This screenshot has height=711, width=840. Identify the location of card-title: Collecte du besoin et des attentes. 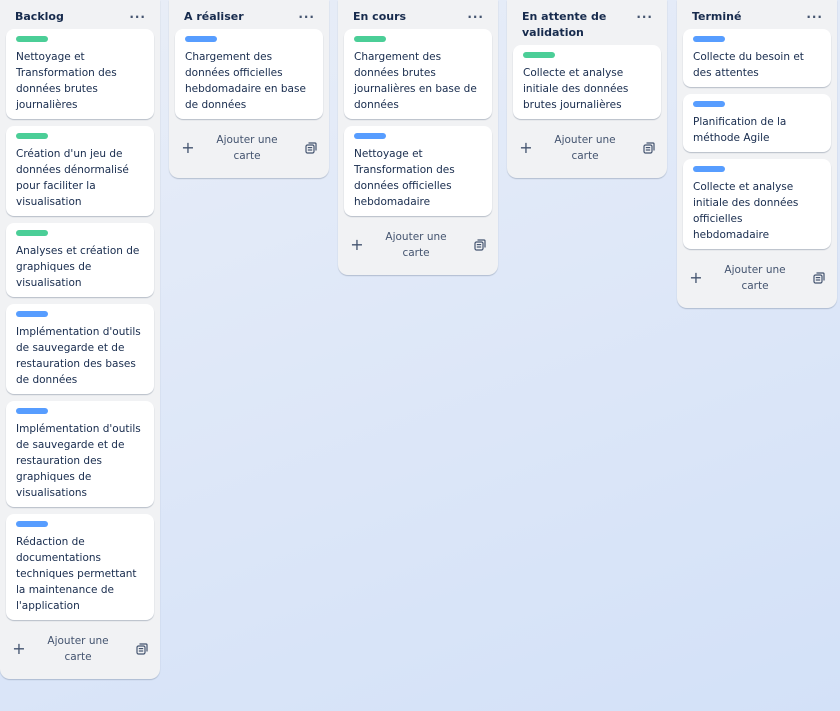
(748, 65).